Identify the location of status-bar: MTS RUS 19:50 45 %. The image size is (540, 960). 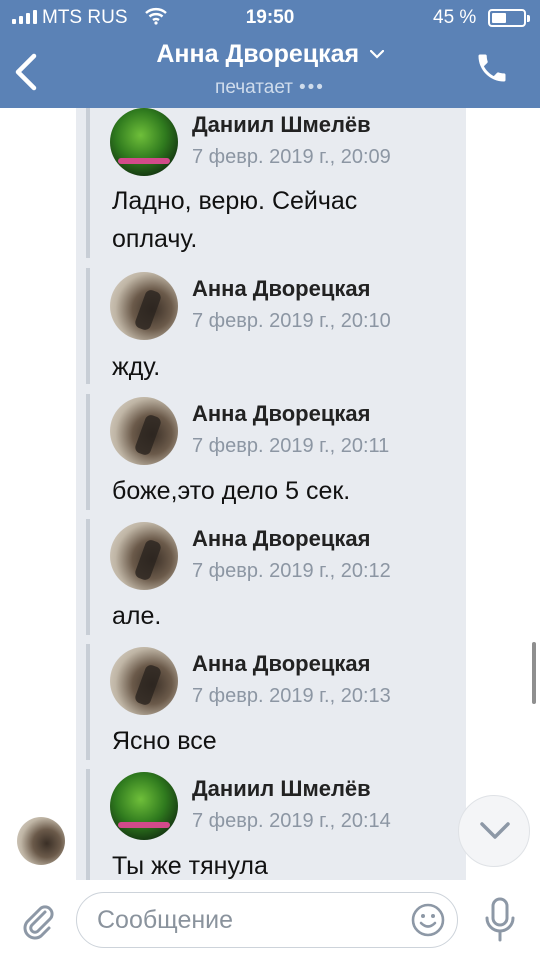
(270, 18).